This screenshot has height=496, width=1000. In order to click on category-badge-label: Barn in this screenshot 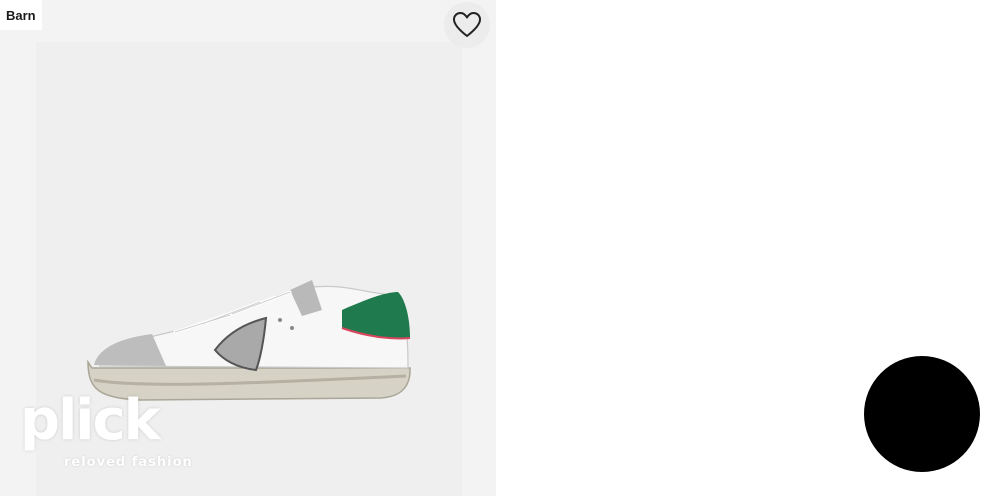, I will do `click(21, 15)`.